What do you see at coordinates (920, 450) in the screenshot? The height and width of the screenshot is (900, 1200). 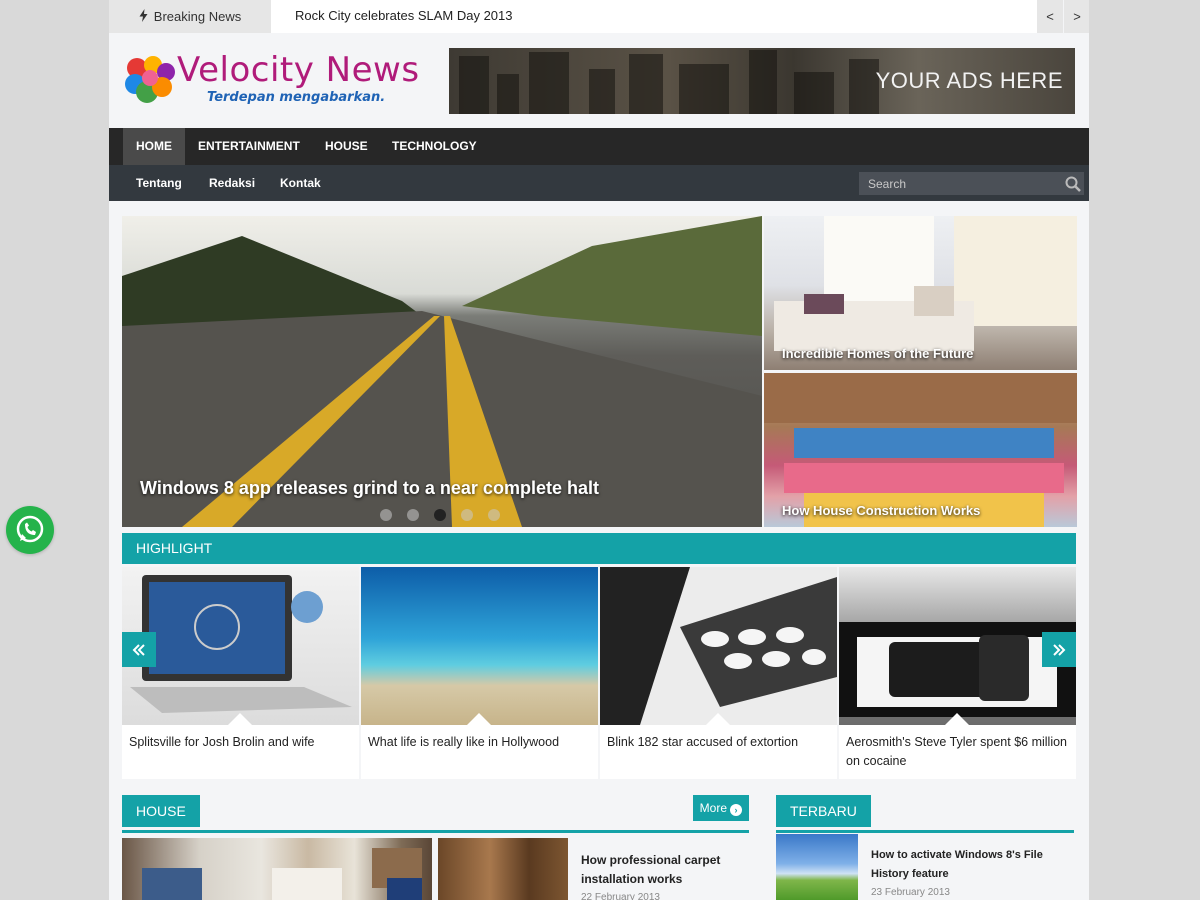 I see `featured-side-item: How House Construction Works` at bounding box center [920, 450].